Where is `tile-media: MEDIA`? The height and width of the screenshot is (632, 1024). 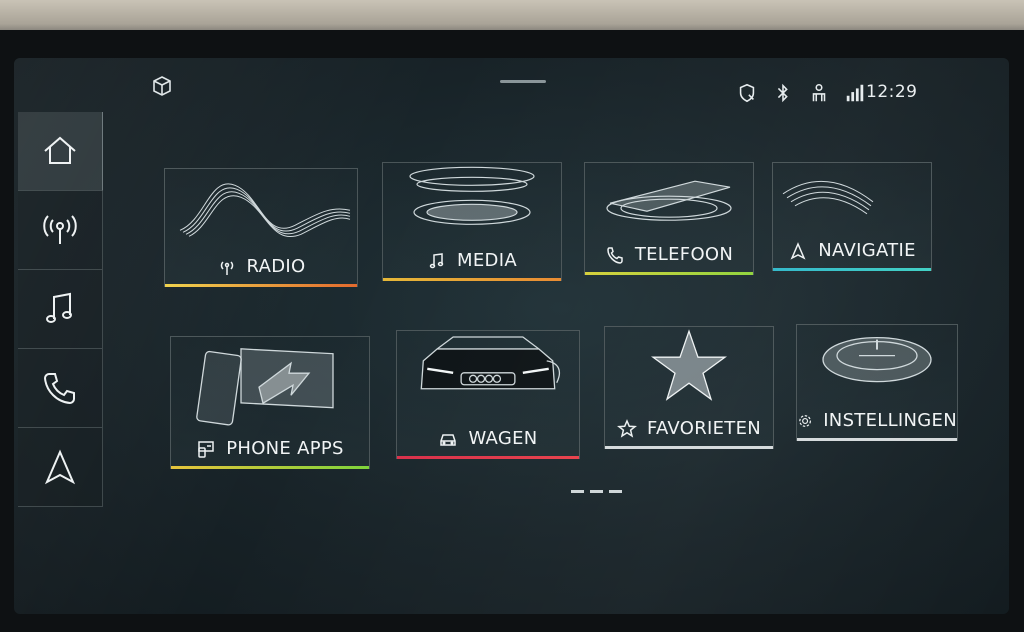
tile-media: MEDIA is located at coordinates (472, 221).